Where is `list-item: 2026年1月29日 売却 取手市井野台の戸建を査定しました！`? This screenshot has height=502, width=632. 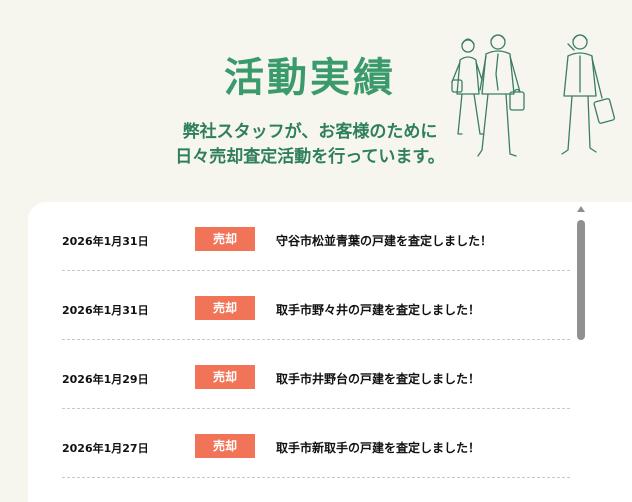 list-item: 2026年1月29日 売却 取手市井野台の戸建を査定しました！ is located at coordinates (316, 374).